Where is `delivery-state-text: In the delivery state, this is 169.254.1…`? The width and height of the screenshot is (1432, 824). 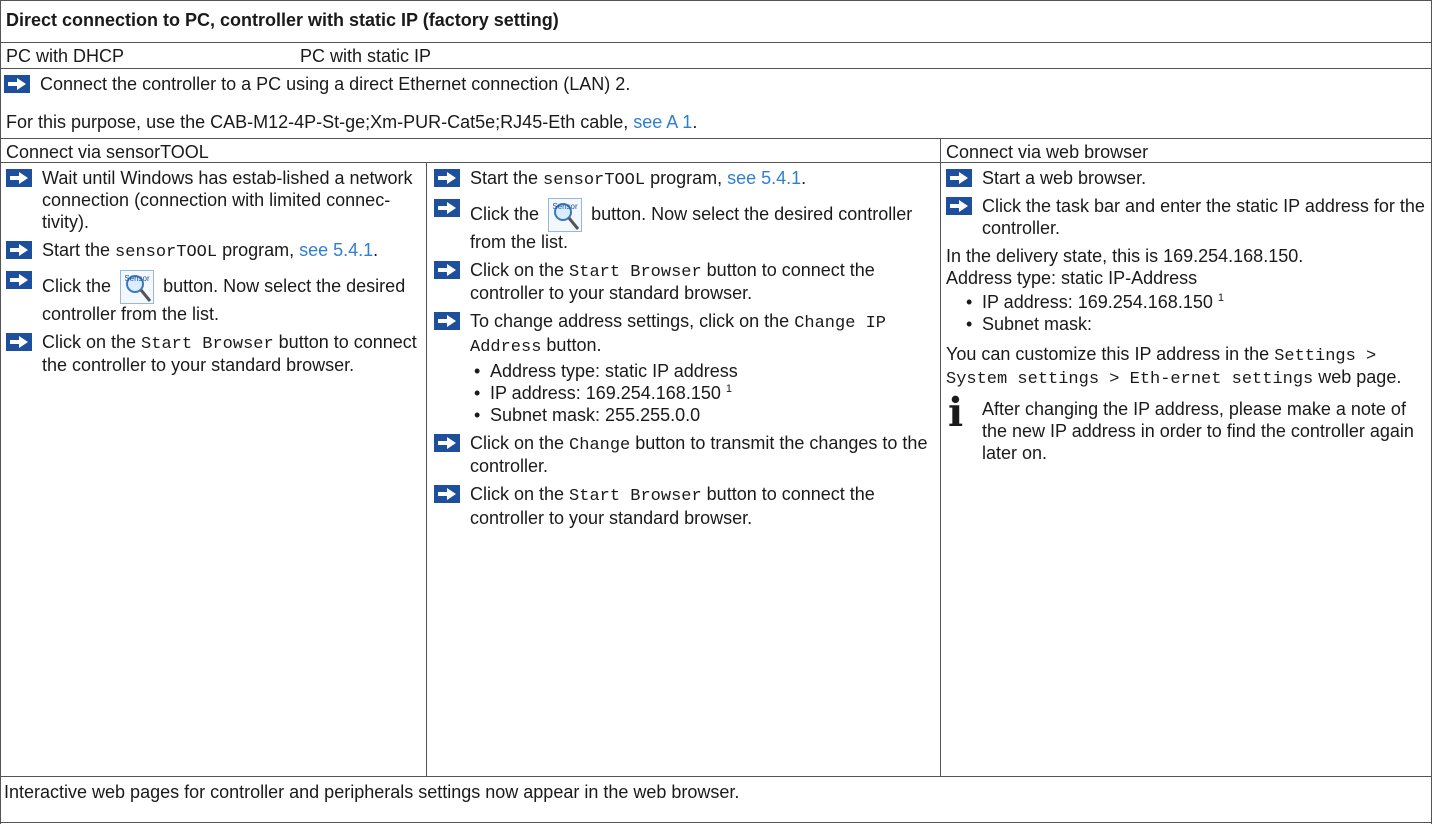 delivery-state-text: In the delivery state, this is 169.254.1… is located at coordinates (1125, 255).